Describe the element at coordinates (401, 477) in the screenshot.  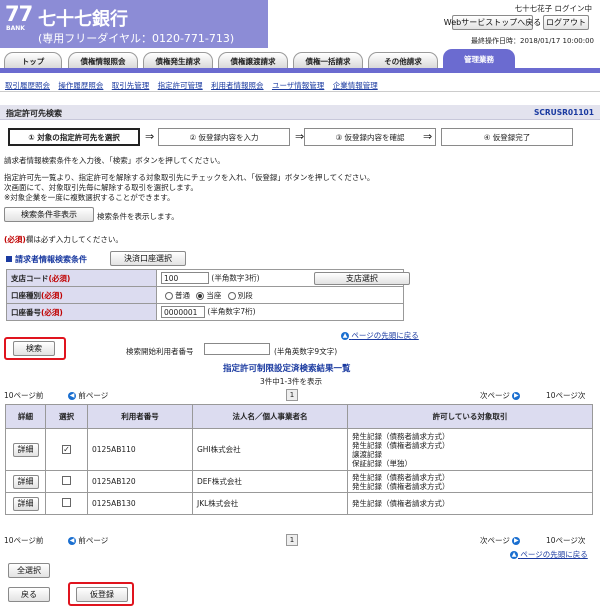
I see `permission-item: 発生記録（債務者請求方式）` at that location.